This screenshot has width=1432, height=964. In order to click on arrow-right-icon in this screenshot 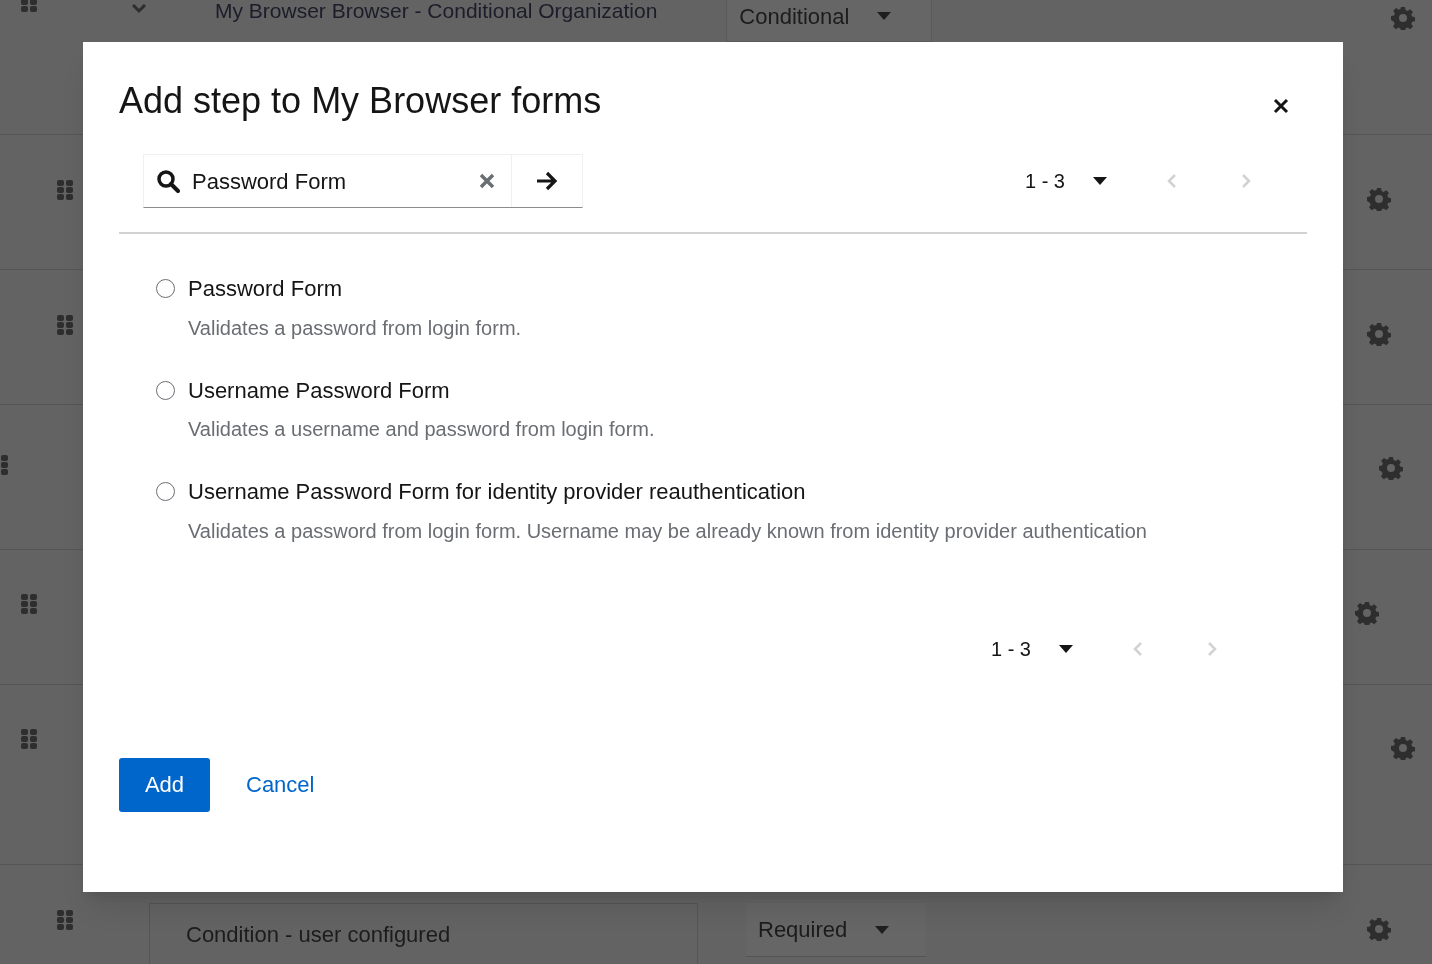, I will do `click(547, 181)`.